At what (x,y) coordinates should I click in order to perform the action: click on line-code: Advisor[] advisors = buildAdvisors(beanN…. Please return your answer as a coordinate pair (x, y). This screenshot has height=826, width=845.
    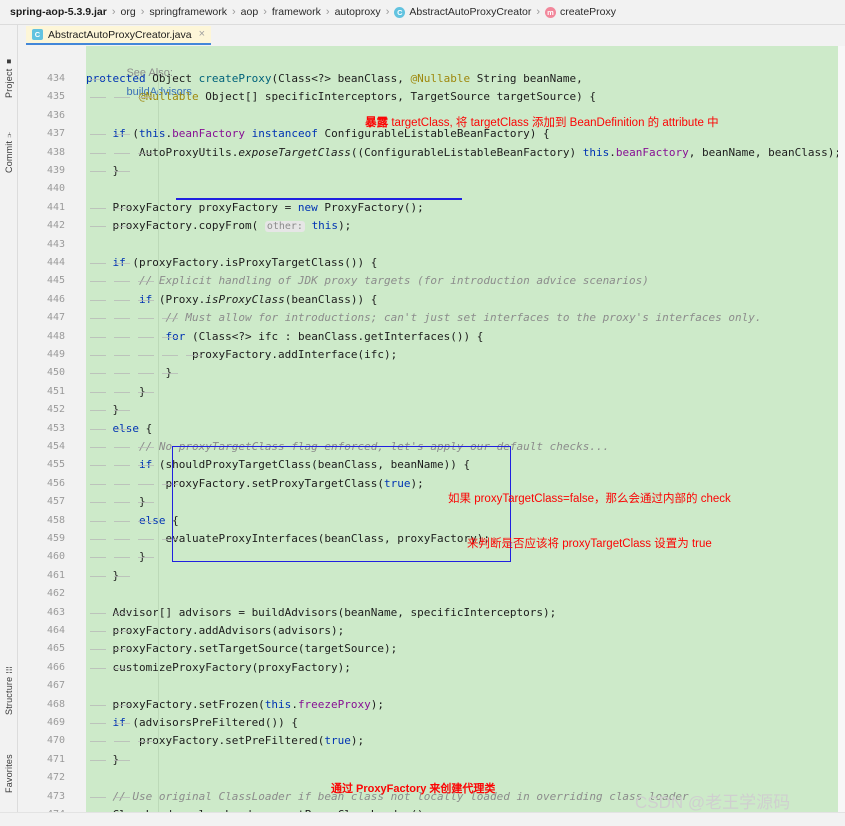
    Looking at the image, I should click on (321, 613).